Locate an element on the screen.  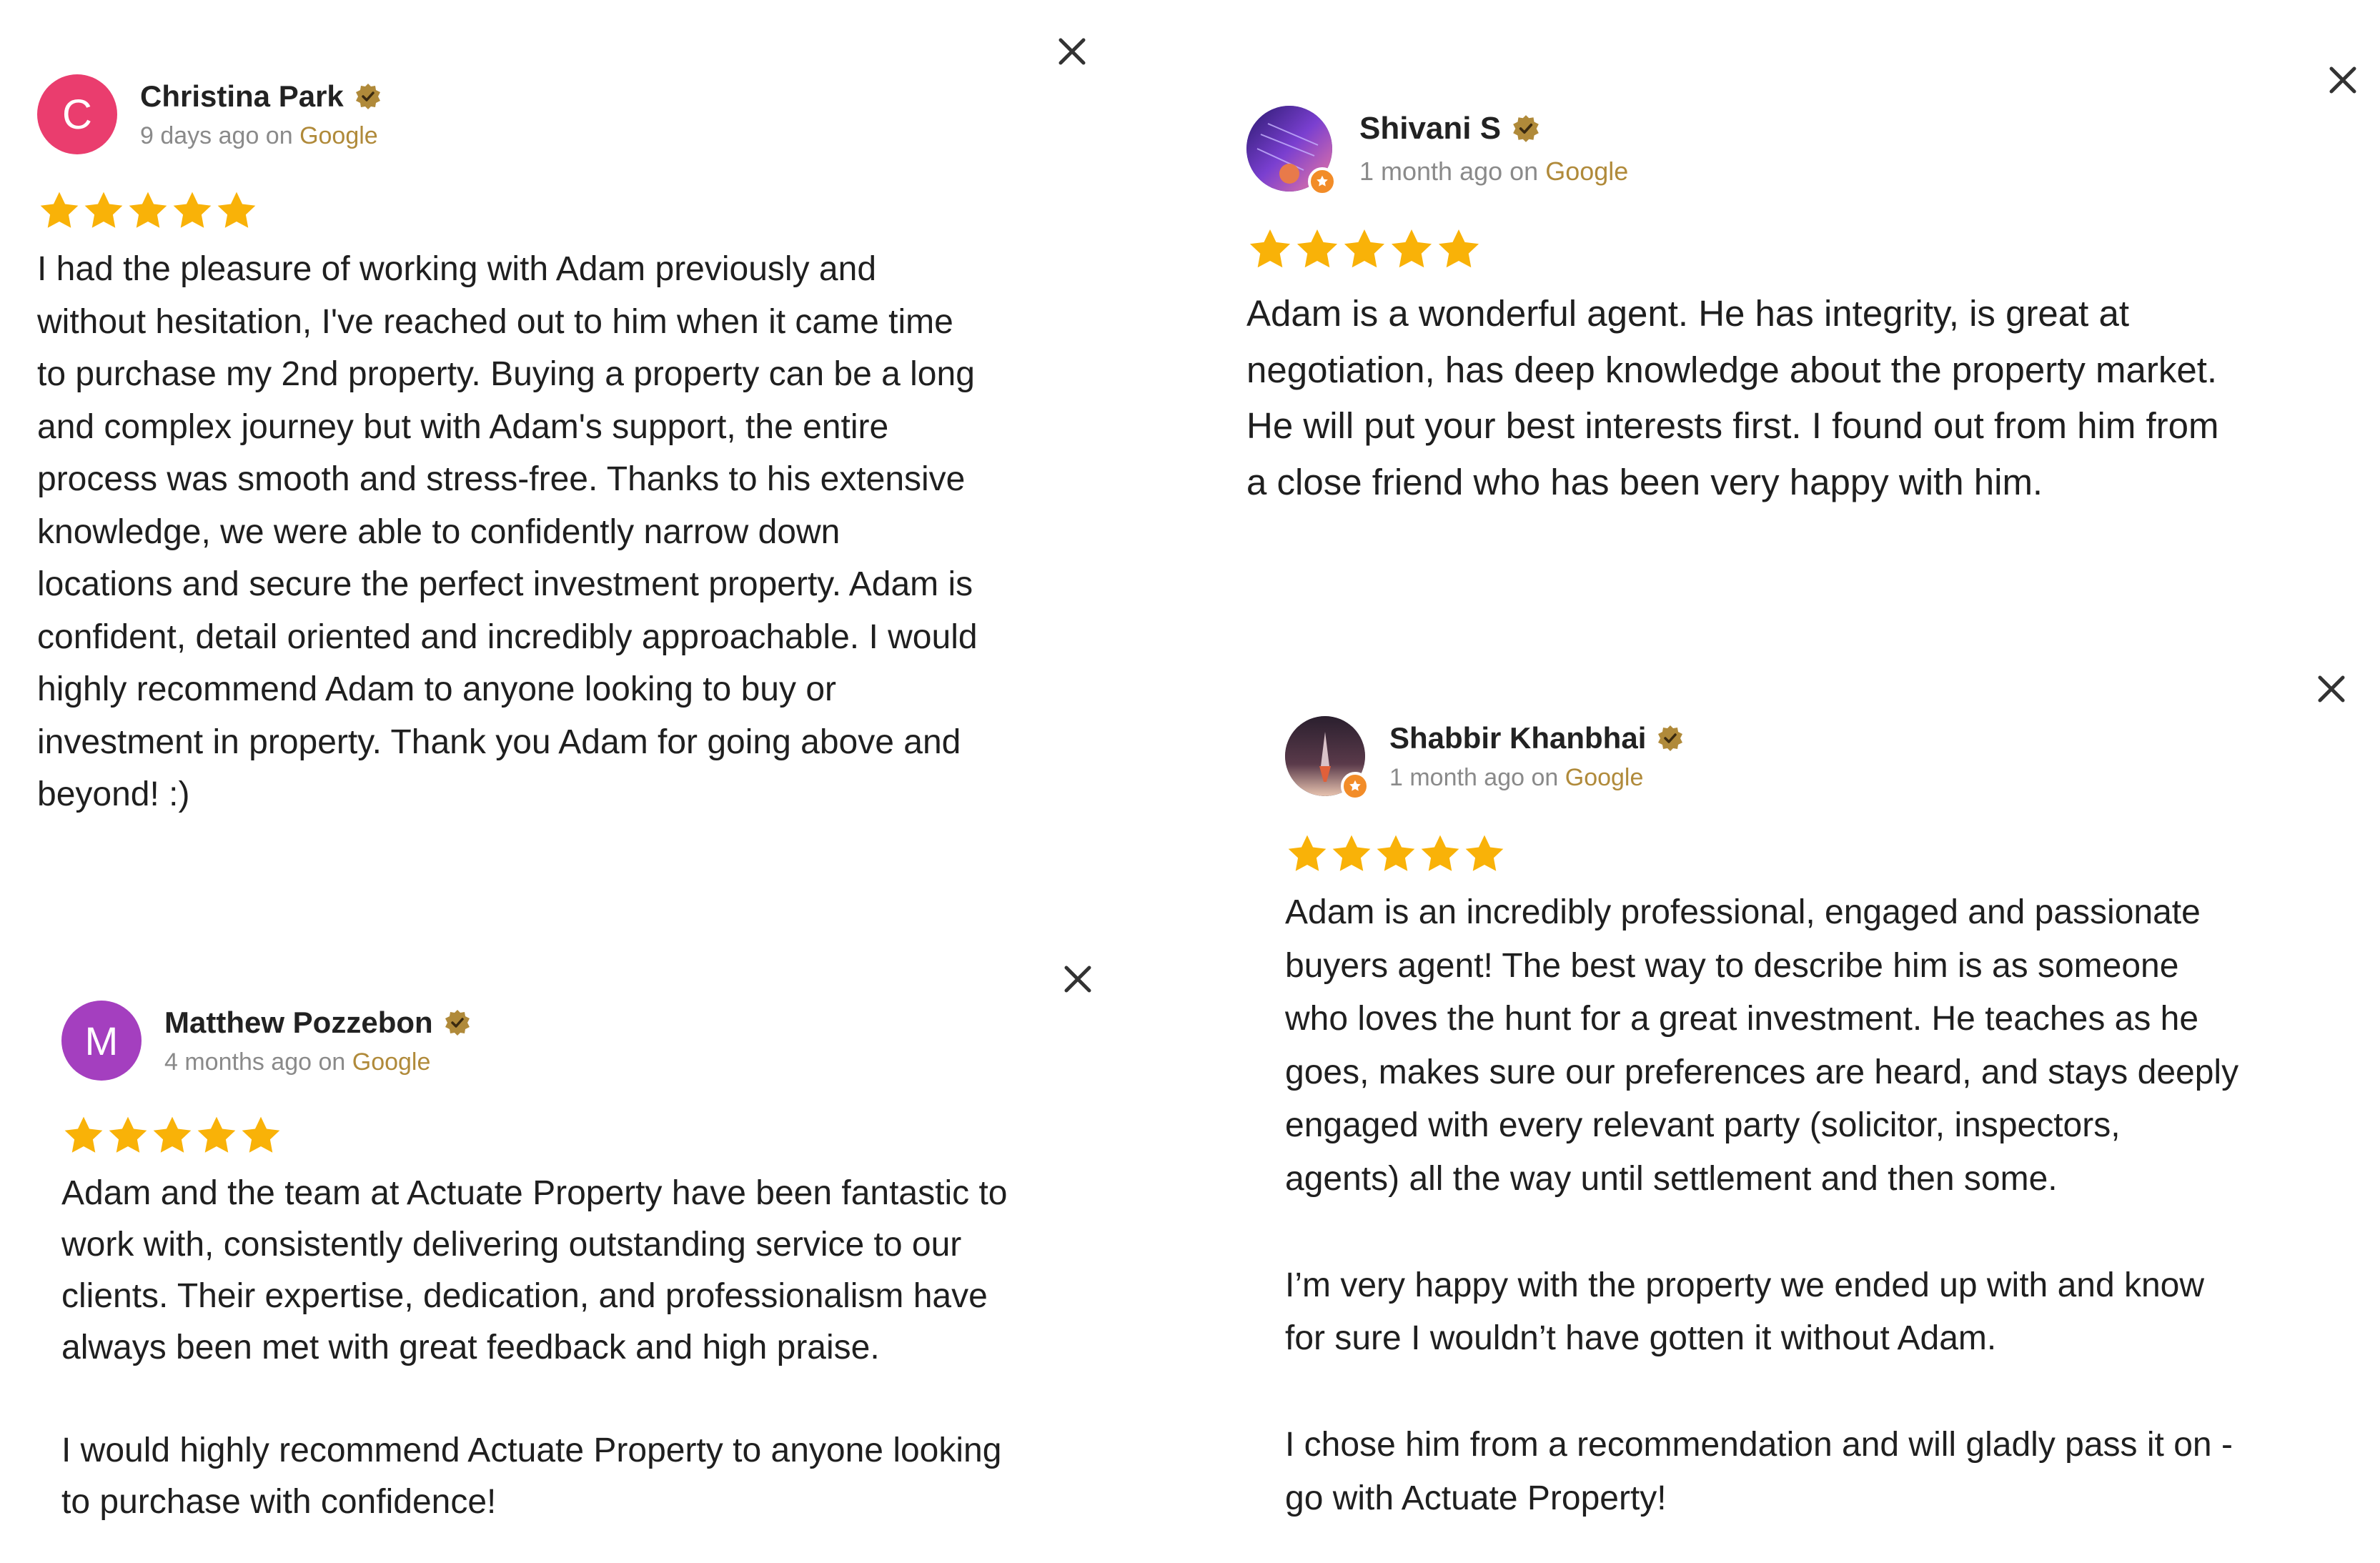
review-header: Shabbir Khanbhai 1 month ago on Google is located at coordinates (1485, 758).